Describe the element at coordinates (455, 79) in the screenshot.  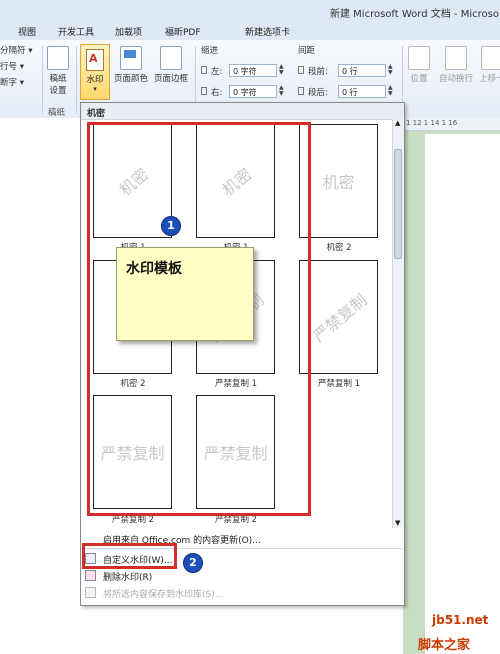
I see `wrap-text-label: 自动换行` at that location.